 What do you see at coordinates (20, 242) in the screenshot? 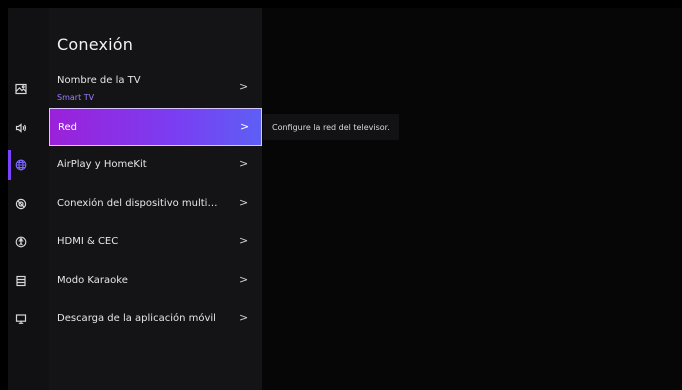
I see `accessibility-icon` at bounding box center [20, 242].